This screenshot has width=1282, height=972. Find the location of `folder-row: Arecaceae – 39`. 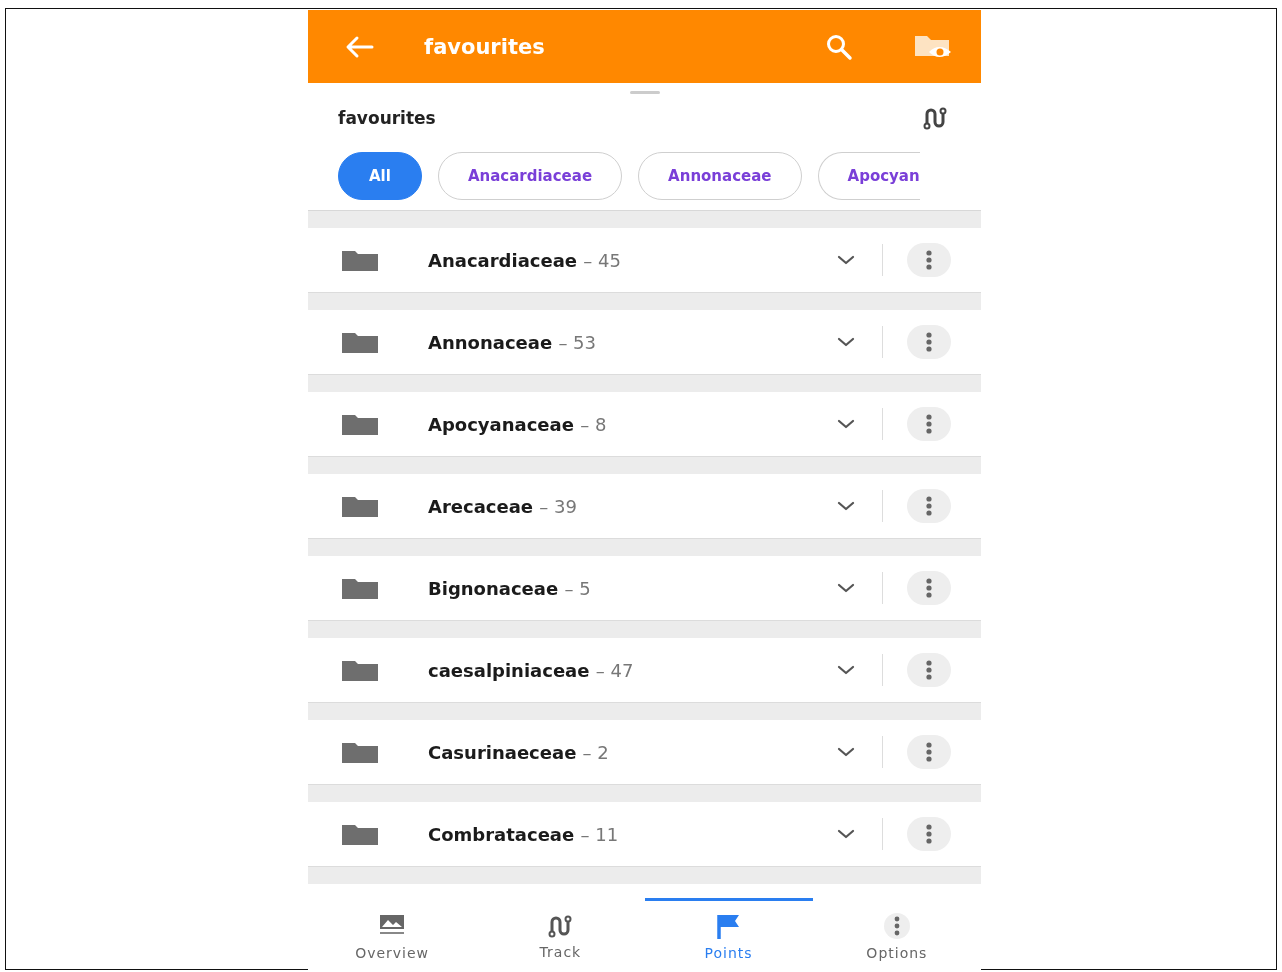

folder-row: Arecaceae – 39 is located at coordinates (644, 506).